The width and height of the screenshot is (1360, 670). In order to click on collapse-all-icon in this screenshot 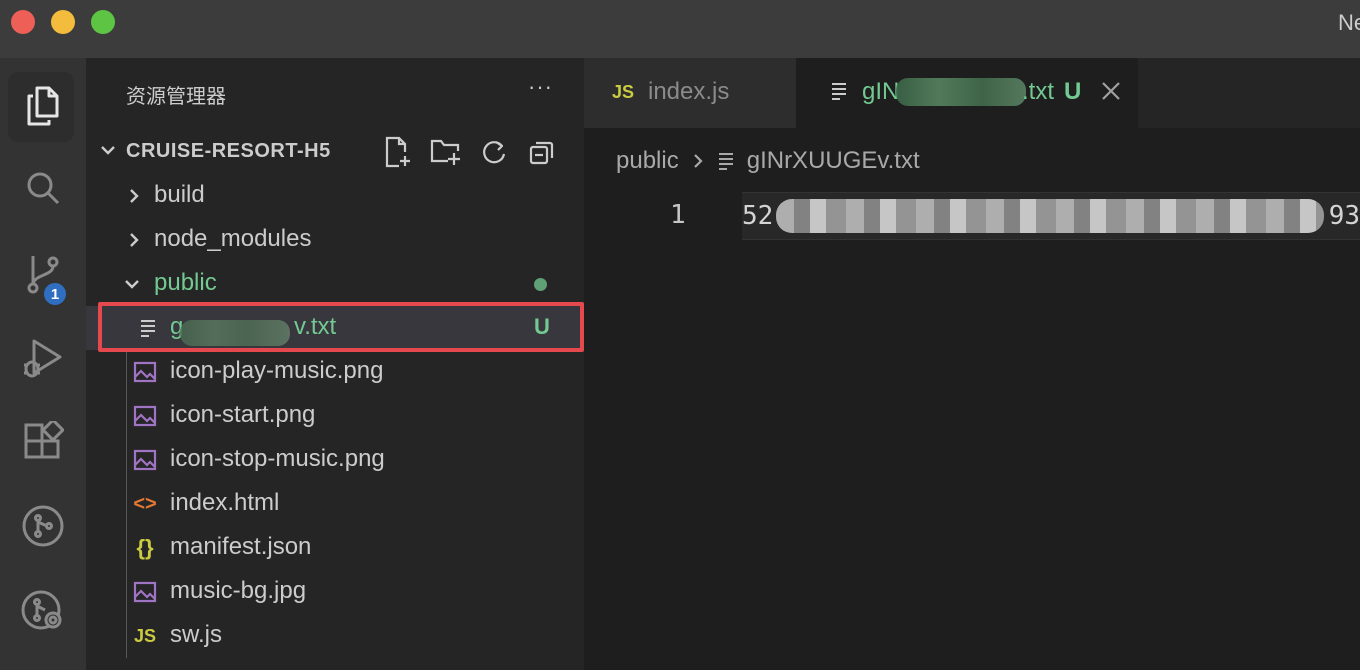, I will do `click(541, 153)`.